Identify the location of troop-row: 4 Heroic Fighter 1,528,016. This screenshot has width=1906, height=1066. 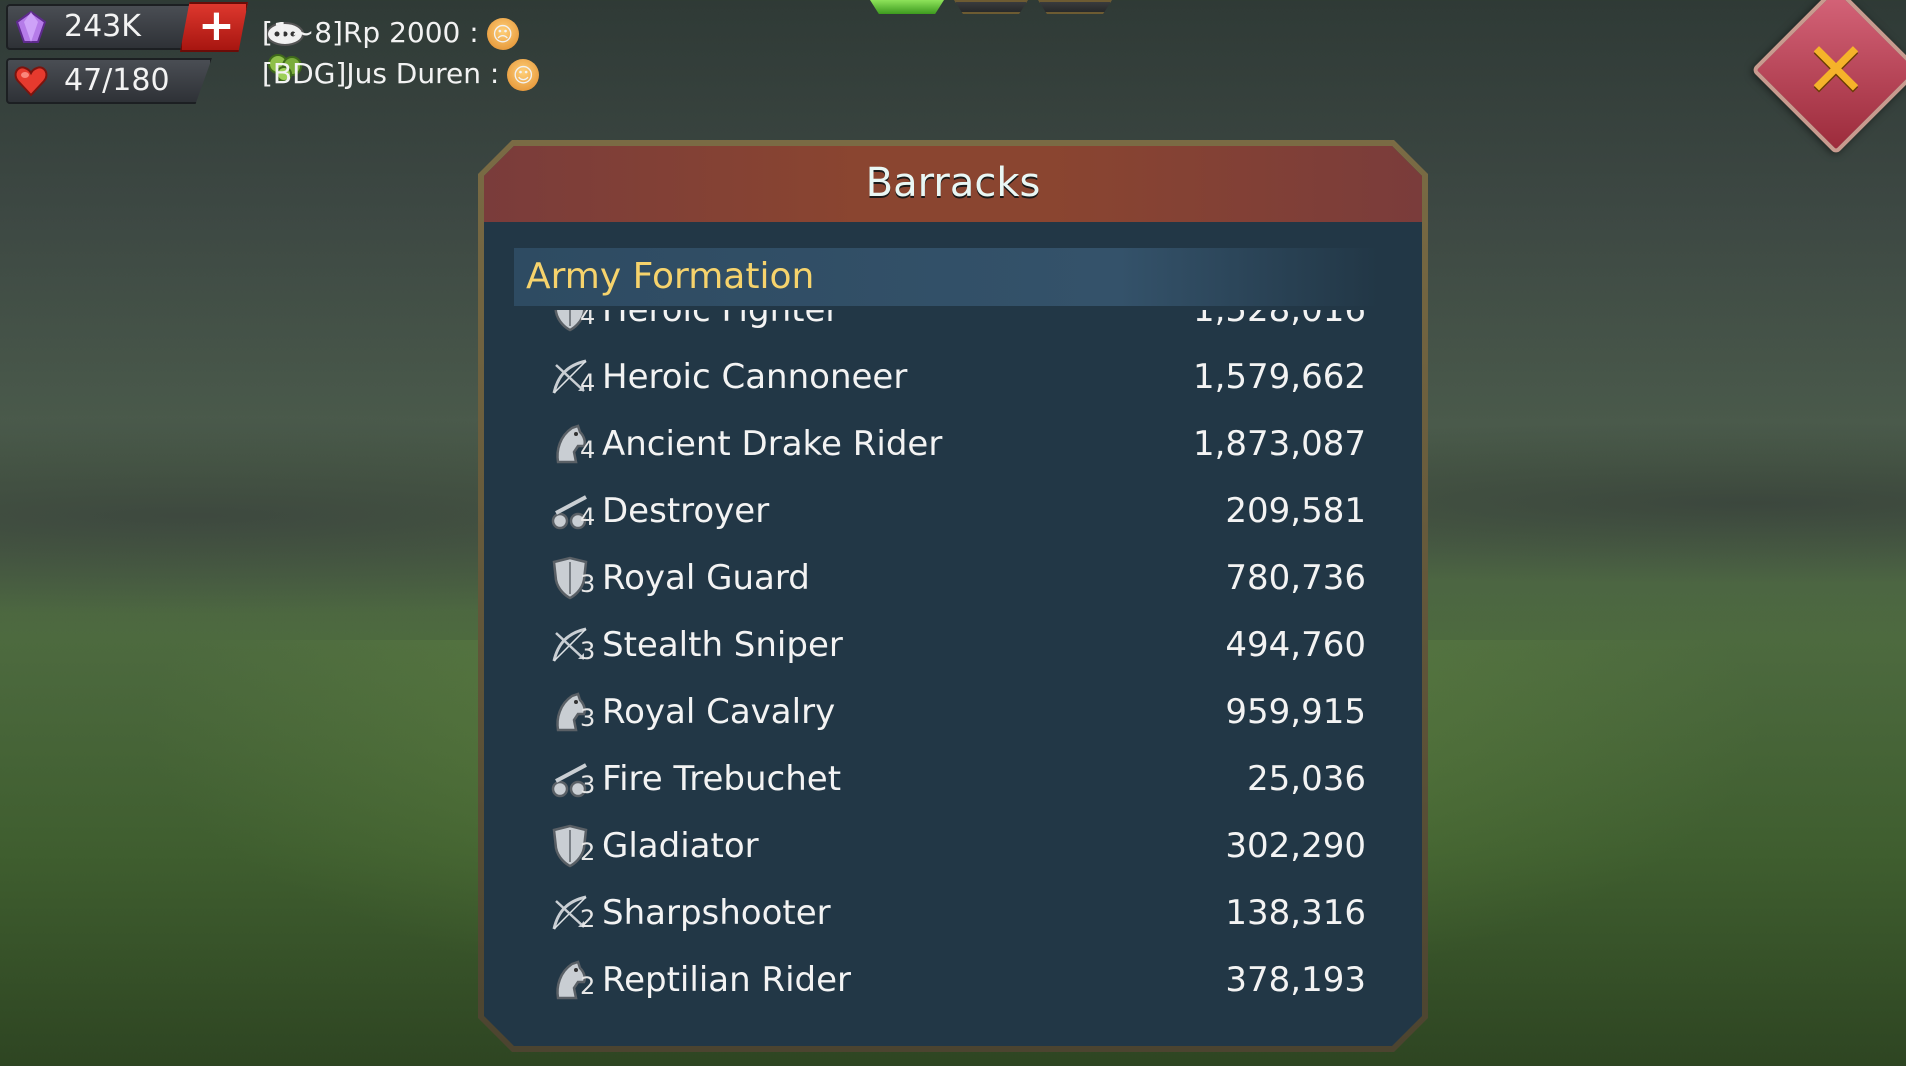
(956, 325).